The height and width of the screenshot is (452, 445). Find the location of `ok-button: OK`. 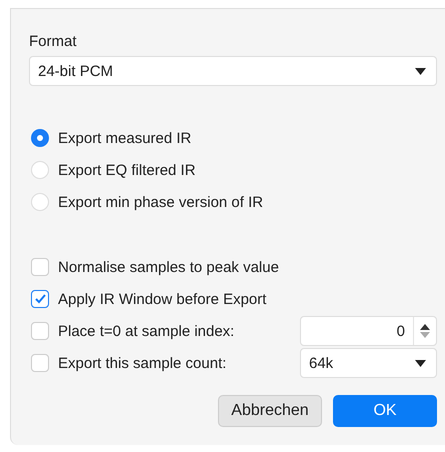

ok-button: OK is located at coordinates (385, 411).